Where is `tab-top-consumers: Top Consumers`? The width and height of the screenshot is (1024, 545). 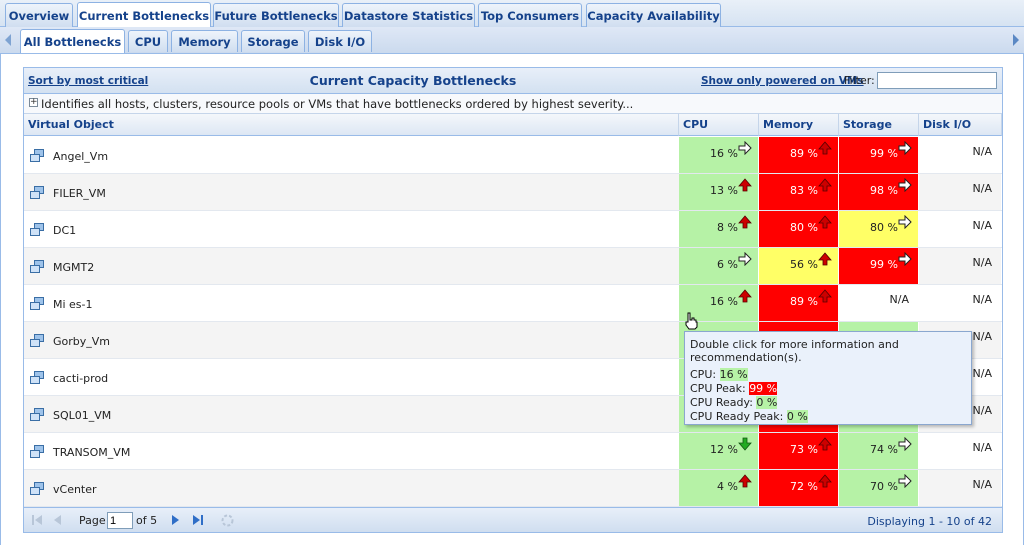 tab-top-consumers: Top Consumers is located at coordinates (530, 15).